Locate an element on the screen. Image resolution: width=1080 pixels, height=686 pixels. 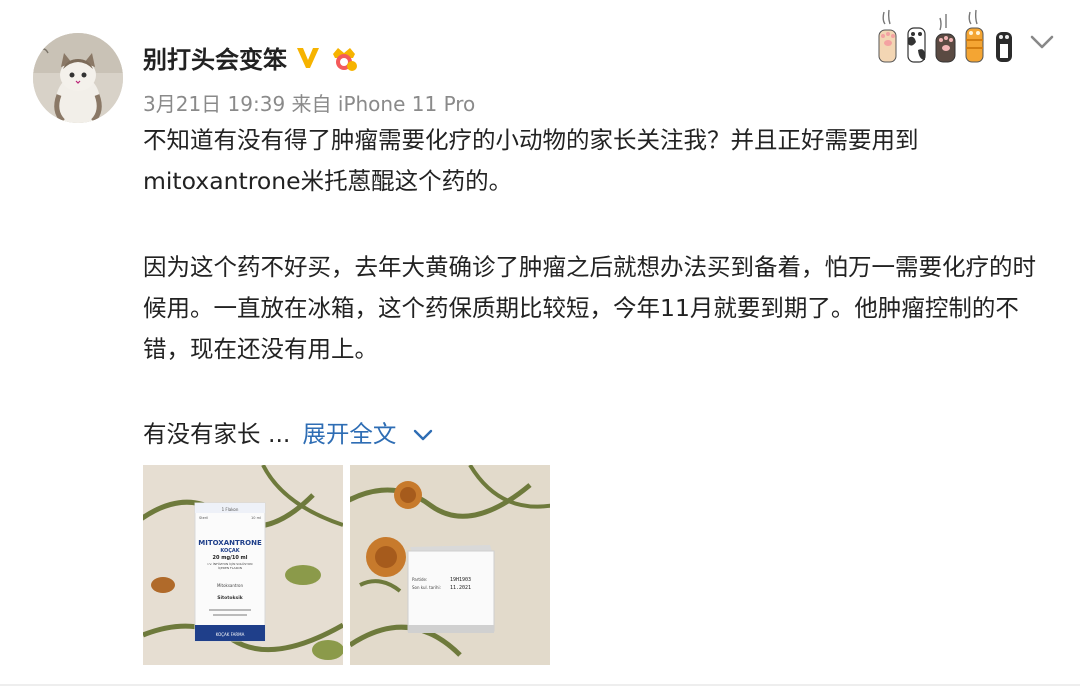
paw-decoration is located at coordinates (945, 36).